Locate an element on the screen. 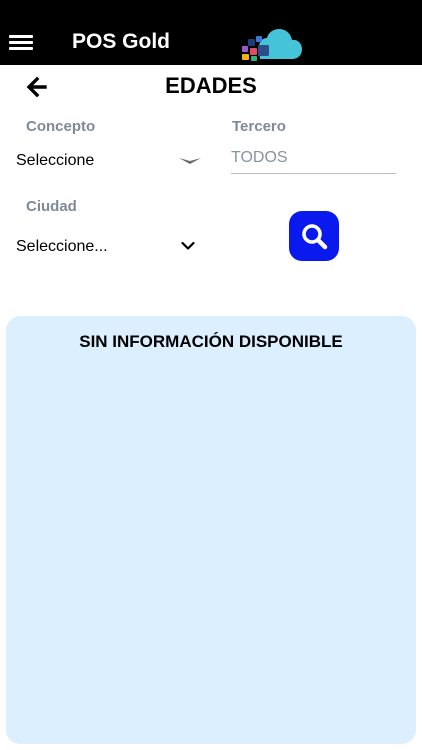  magnifier-icon is located at coordinates (315, 237).